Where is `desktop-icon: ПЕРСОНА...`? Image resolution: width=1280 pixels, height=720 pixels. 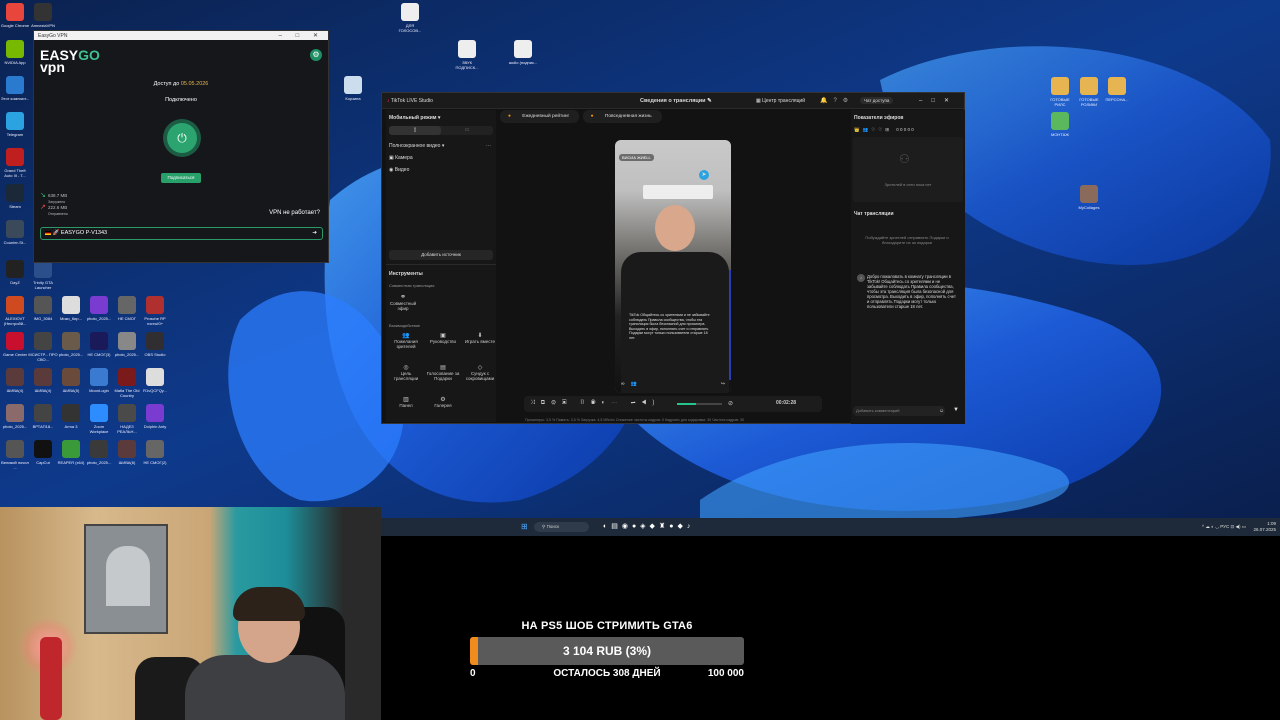 desktop-icon: ПЕРСОНА... is located at coordinates (1117, 92).